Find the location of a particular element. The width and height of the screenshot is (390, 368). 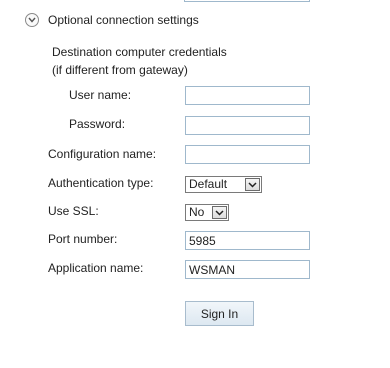

optional-settings-label: Optional connection settings is located at coordinates (123, 20).